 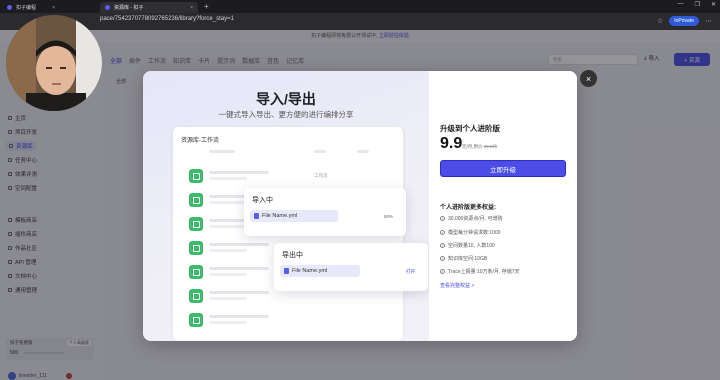 I want to click on modal-title: 导入/导出, so click(x=286, y=99).